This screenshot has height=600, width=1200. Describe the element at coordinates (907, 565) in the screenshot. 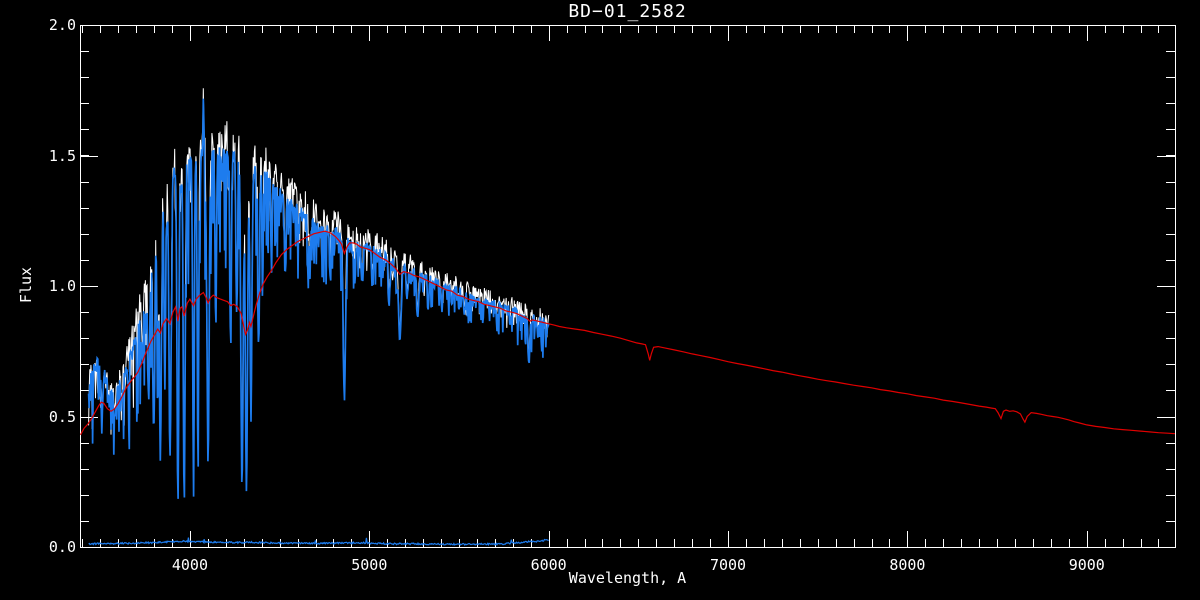

I see `x-tick-label: 8000` at that location.